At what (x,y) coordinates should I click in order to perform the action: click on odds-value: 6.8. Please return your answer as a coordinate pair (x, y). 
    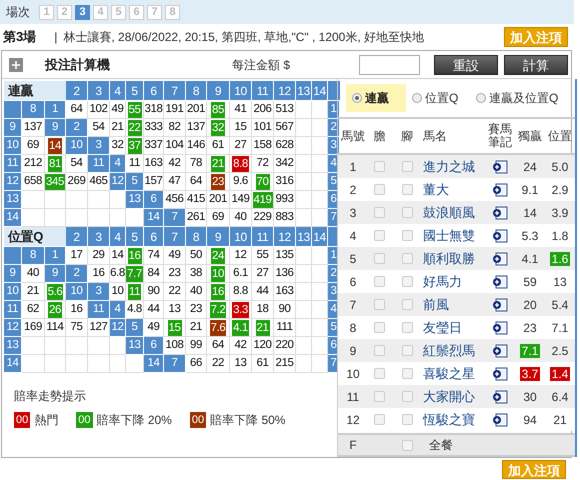
    Looking at the image, I should click on (117, 273).